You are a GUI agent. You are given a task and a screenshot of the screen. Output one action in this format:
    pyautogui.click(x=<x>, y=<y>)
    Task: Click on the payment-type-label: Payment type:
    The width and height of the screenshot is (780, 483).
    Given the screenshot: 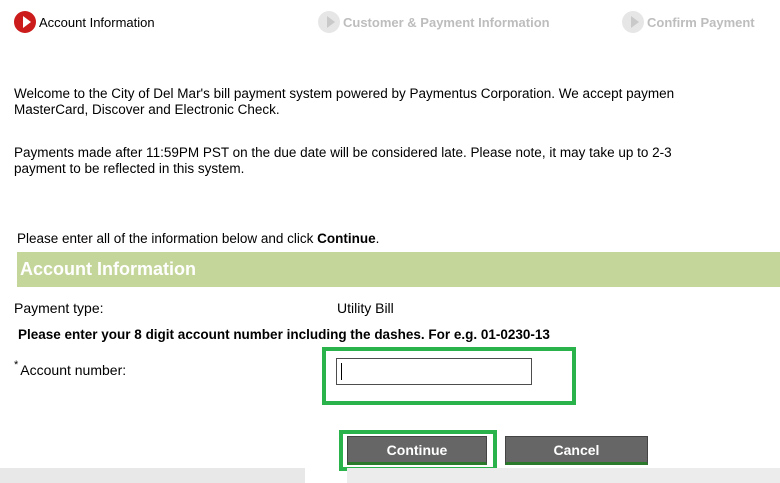 What is the action you would take?
    pyautogui.click(x=59, y=308)
    